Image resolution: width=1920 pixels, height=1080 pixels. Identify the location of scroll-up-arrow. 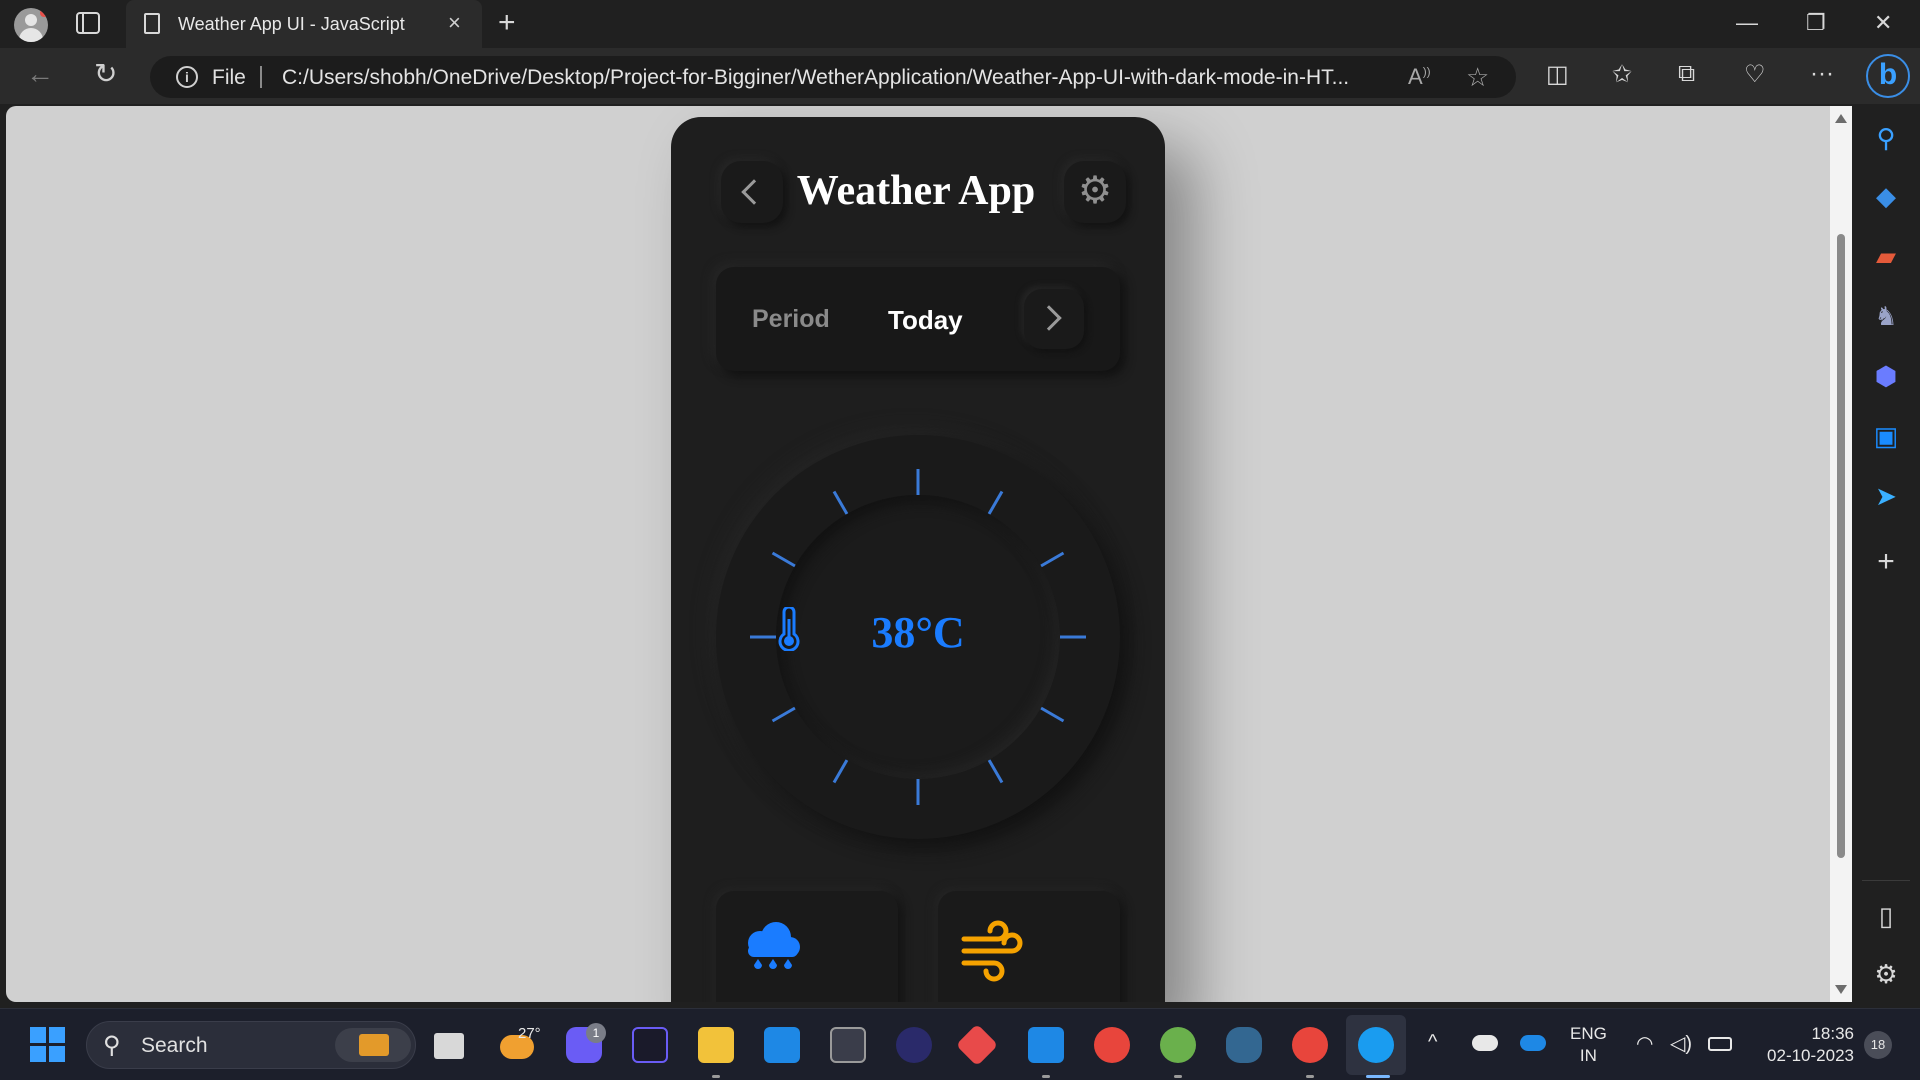
(1841, 118).